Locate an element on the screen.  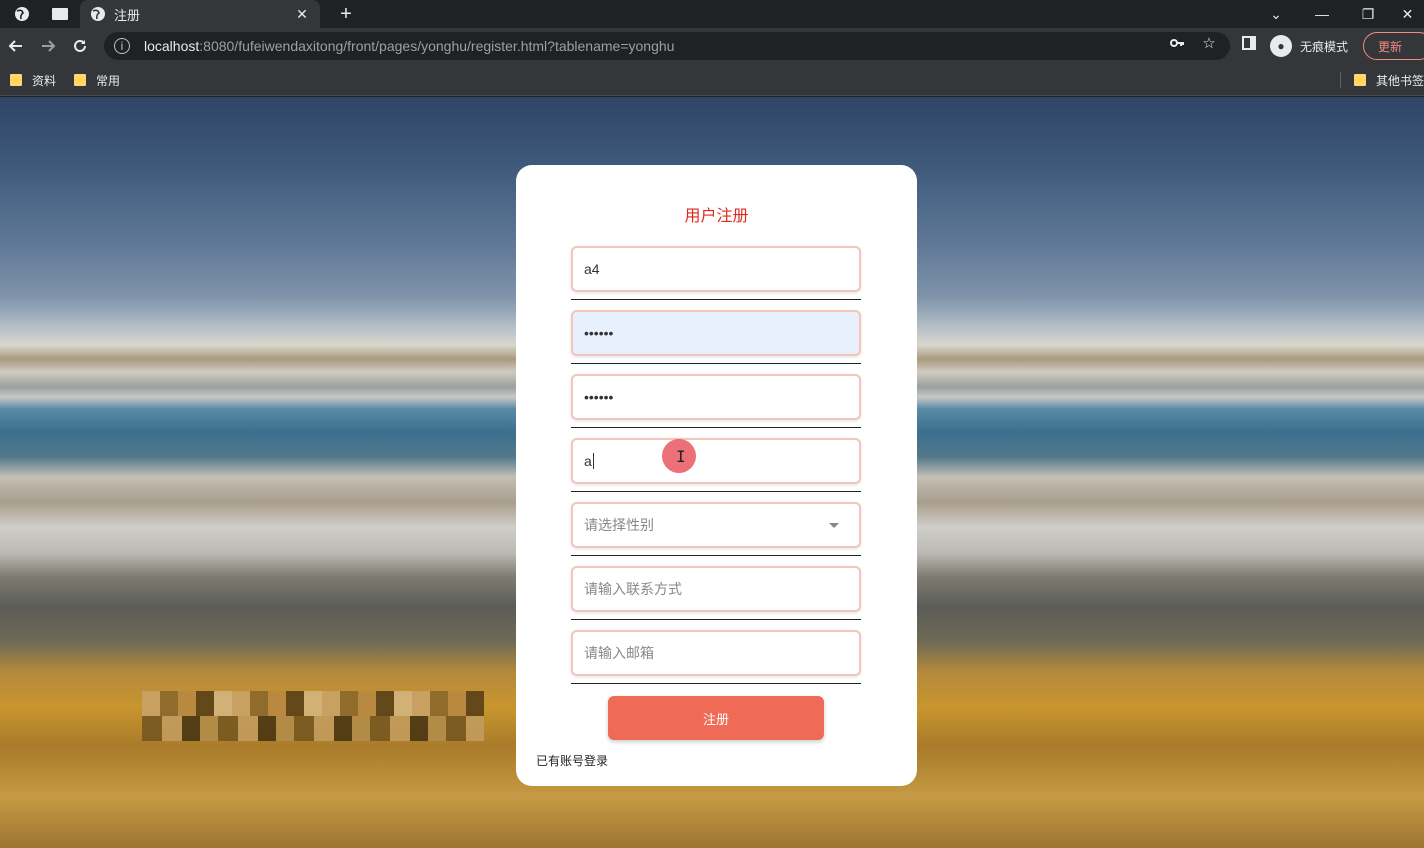
incognito-label: 无痕模式 is located at coordinates (1324, 46).